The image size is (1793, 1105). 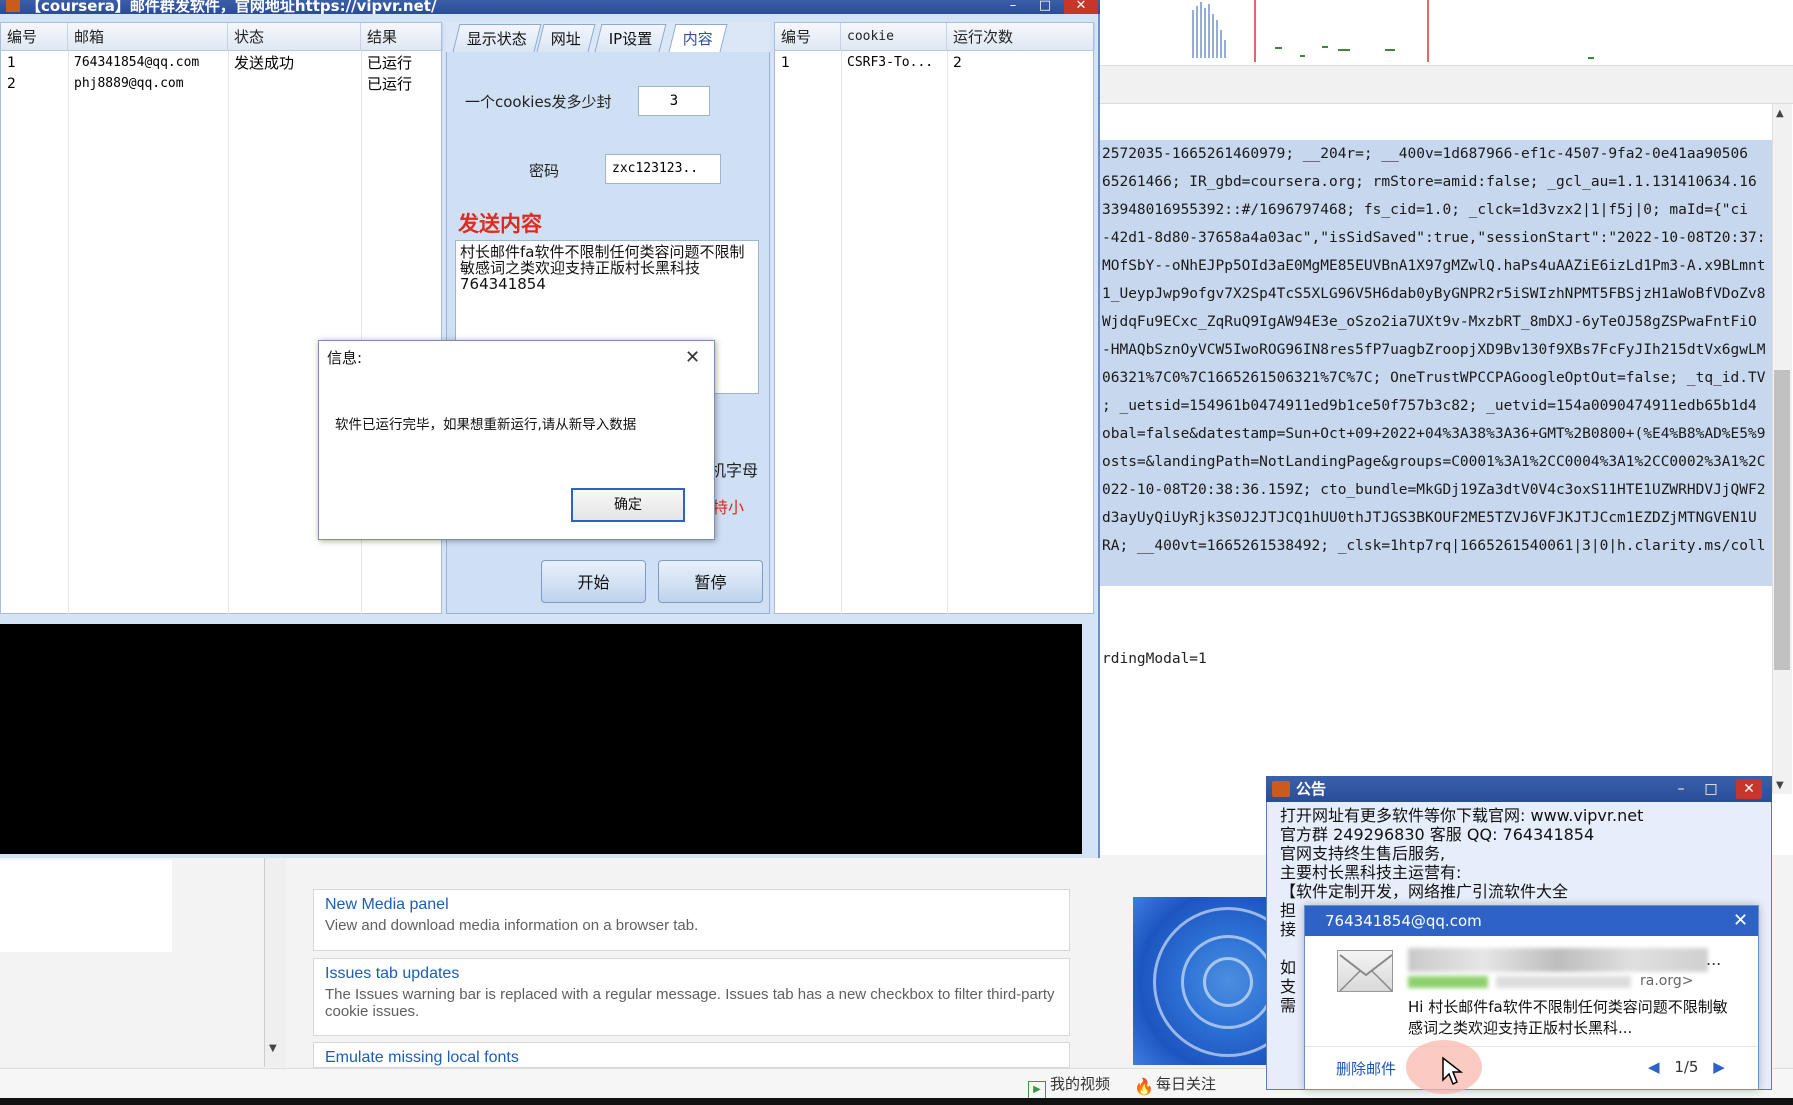 I want to click on envelope-icon-svg, so click(x=1366, y=973).